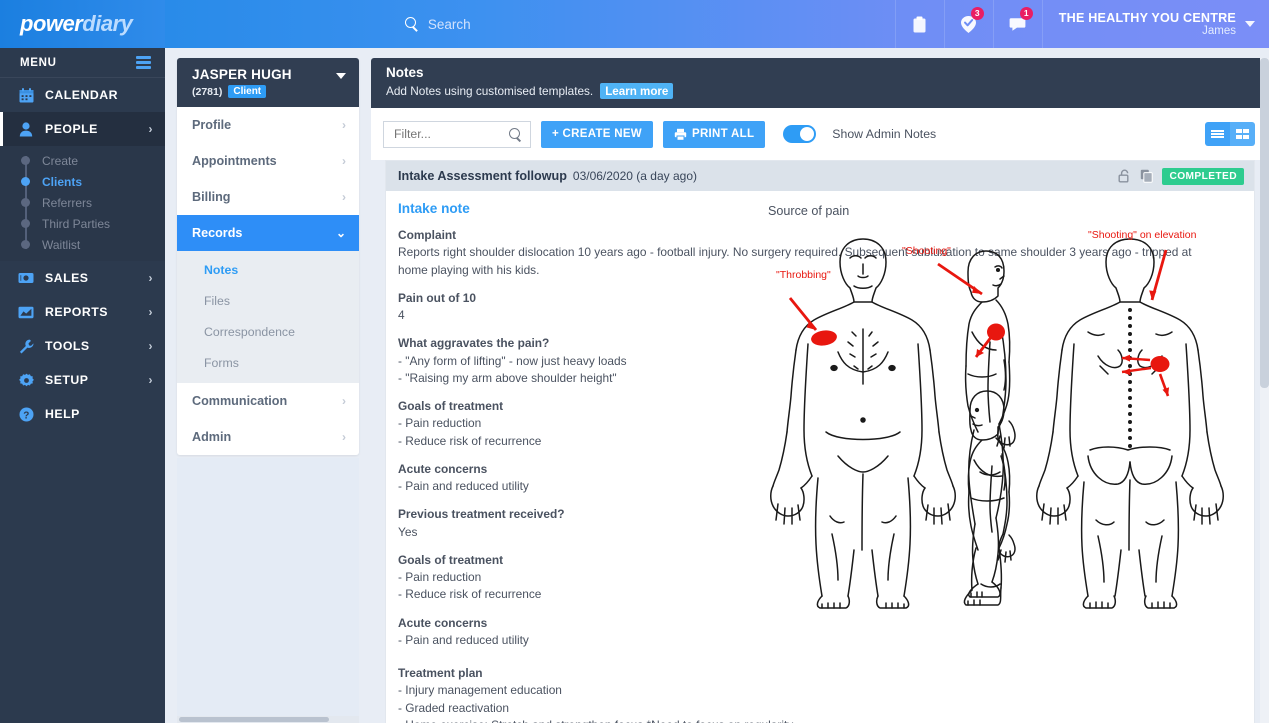 The image size is (1269, 723). I want to click on records-subitem-files: Files, so click(268, 300).